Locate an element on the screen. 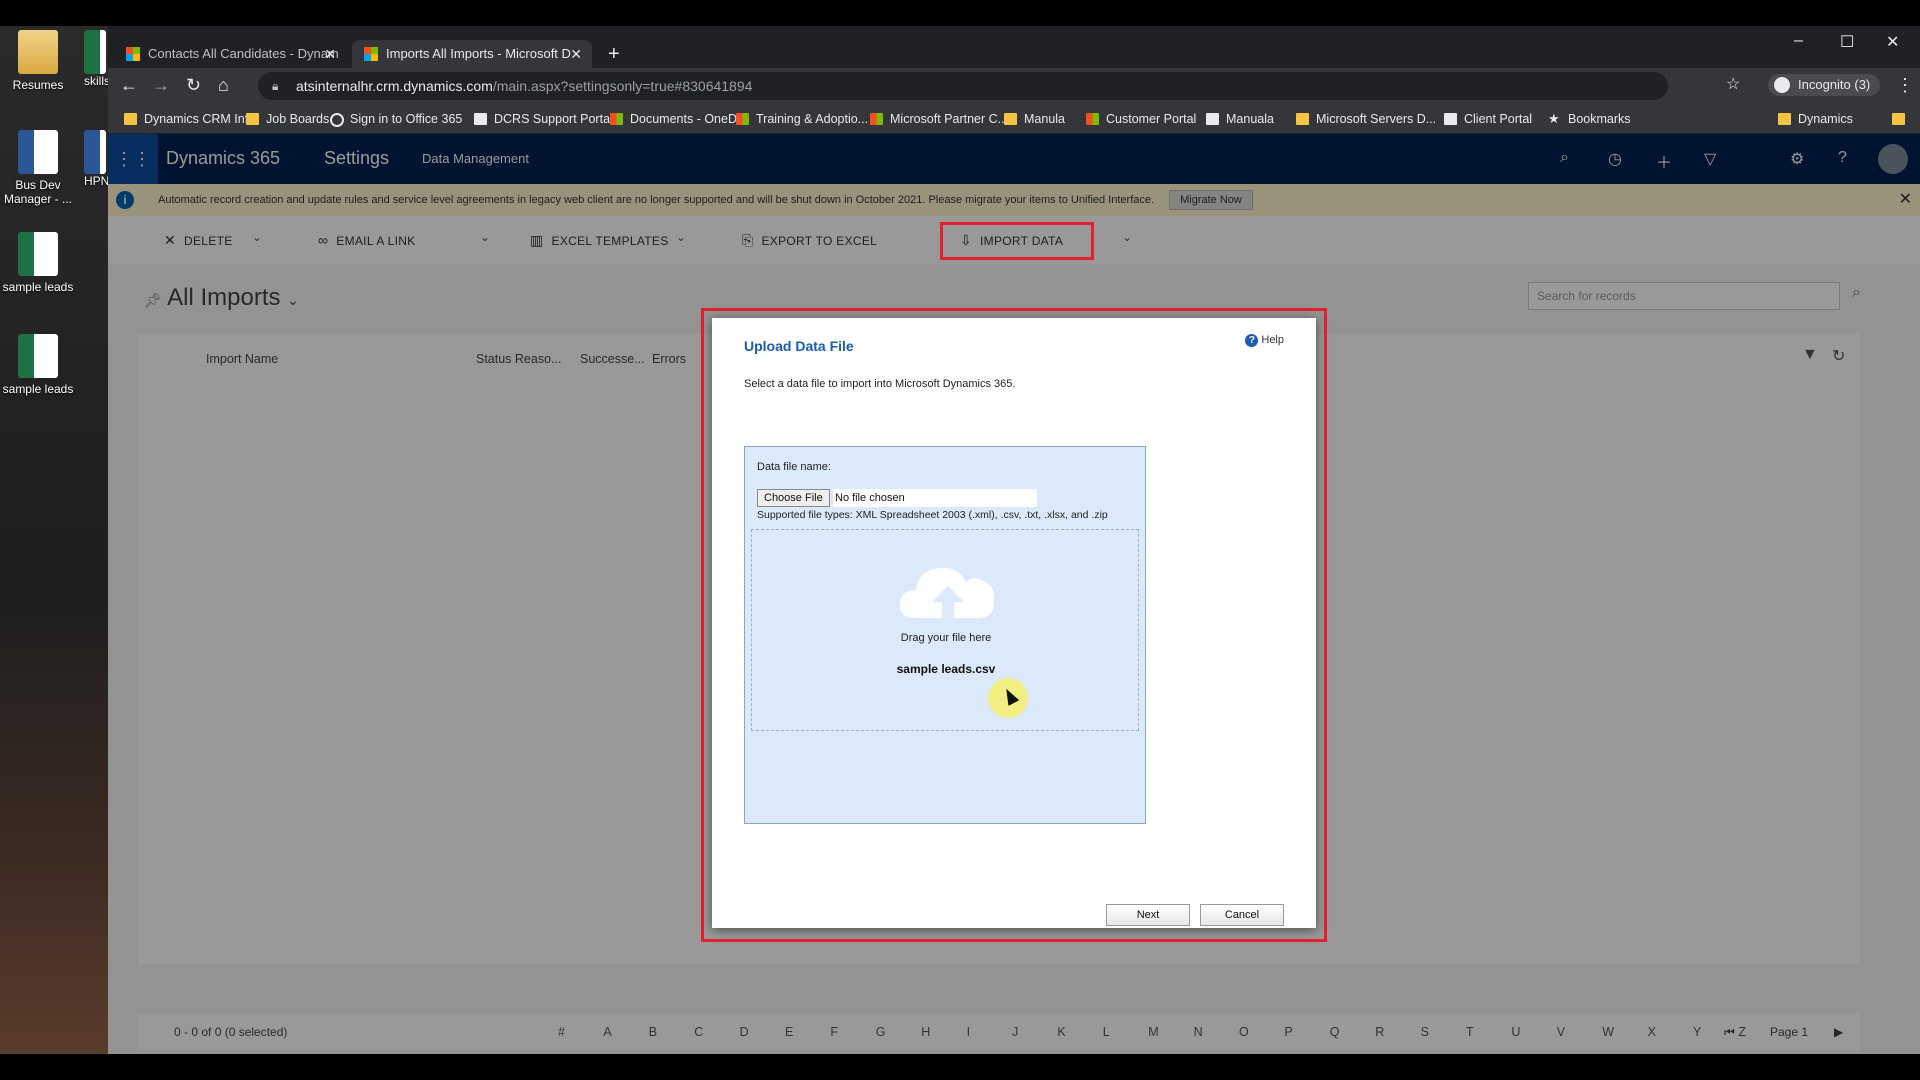 Image resolution: width=1920 pixels, height=1080 pixels. bookmark-item: Client Portal is located at coordinates (1488, 119).